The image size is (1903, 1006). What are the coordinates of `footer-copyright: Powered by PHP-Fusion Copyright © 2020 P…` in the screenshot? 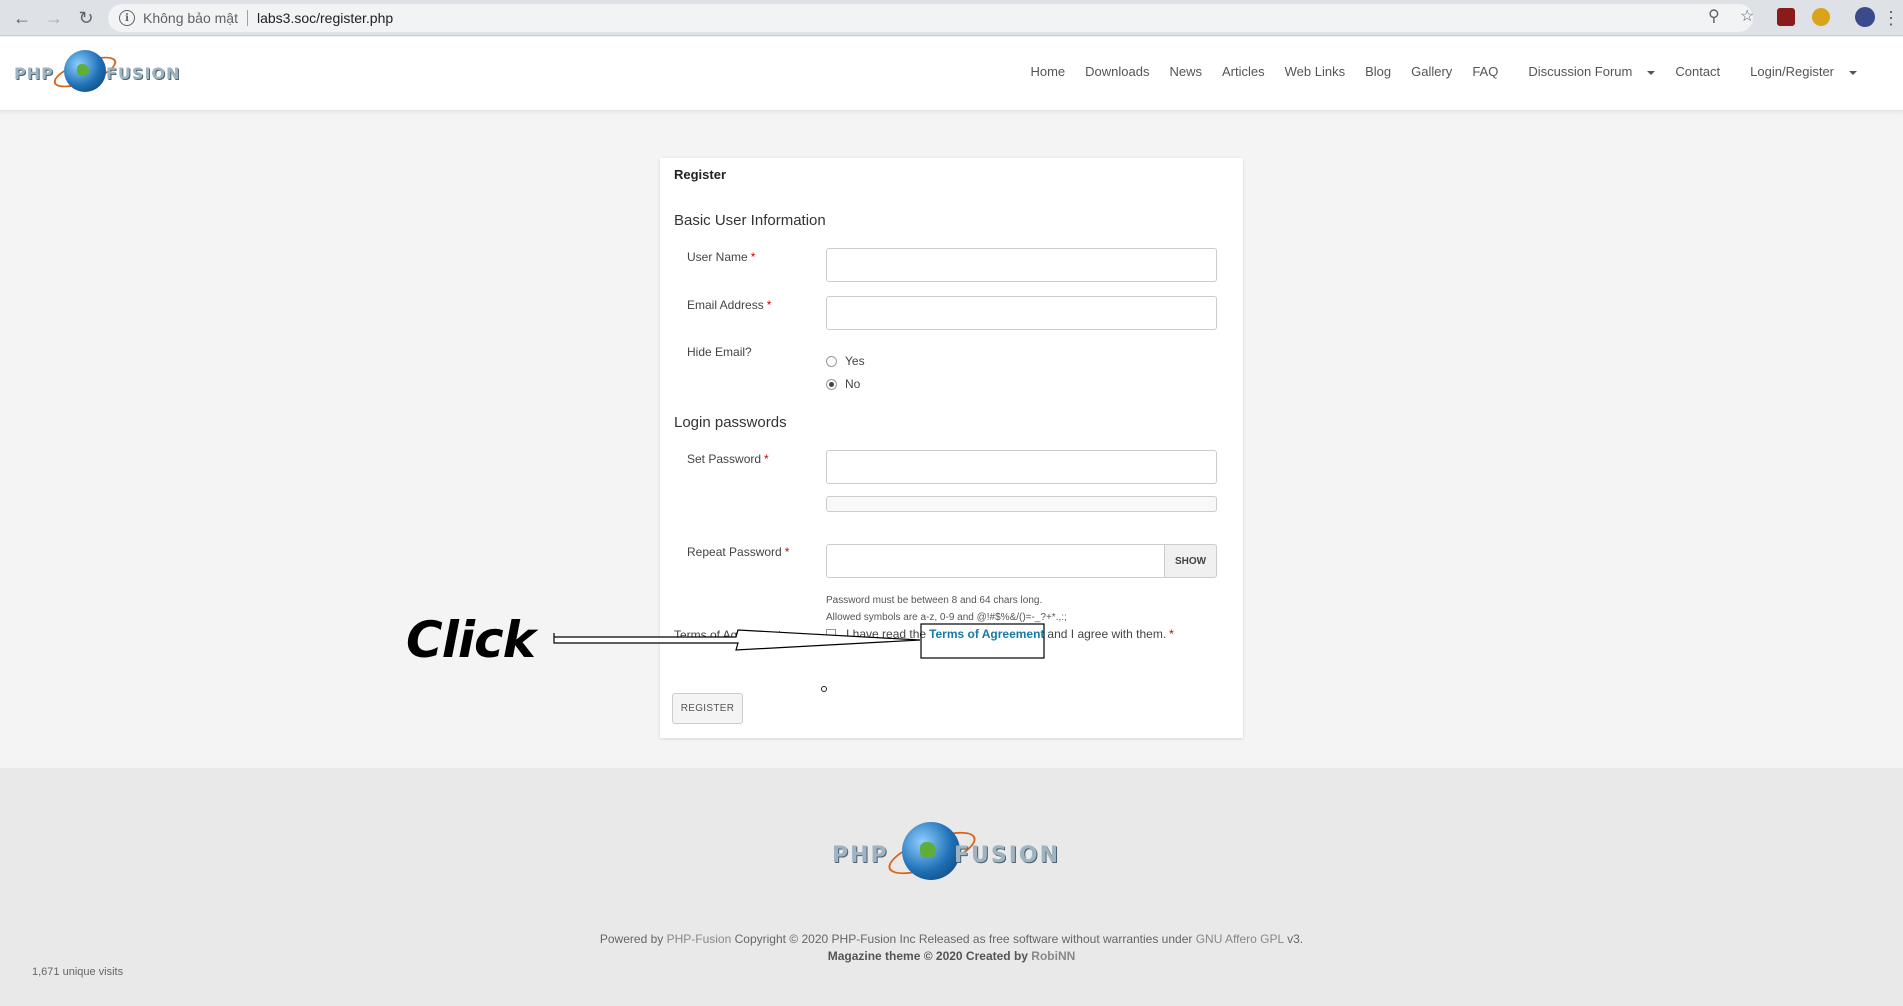 It's located at (951, 939).